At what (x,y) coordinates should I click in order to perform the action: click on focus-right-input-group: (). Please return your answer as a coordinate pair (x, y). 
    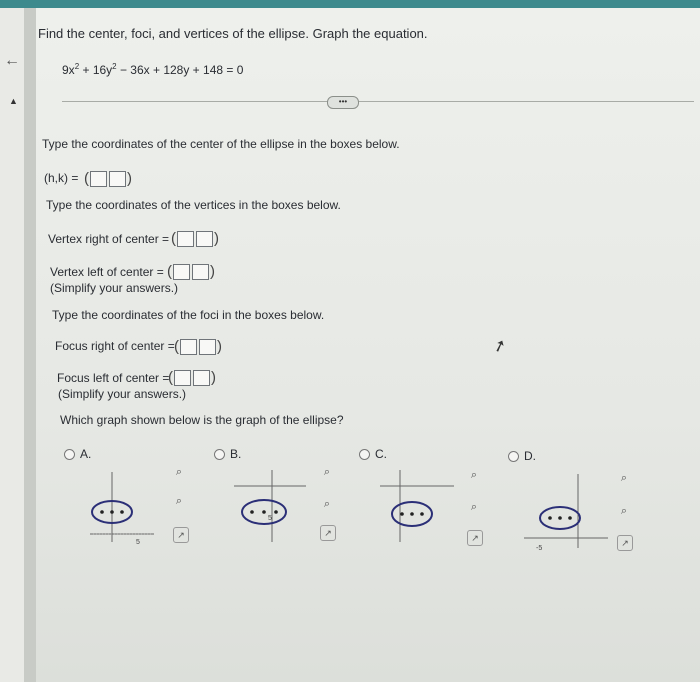
    Looking at the image, I should click on (198, 346).